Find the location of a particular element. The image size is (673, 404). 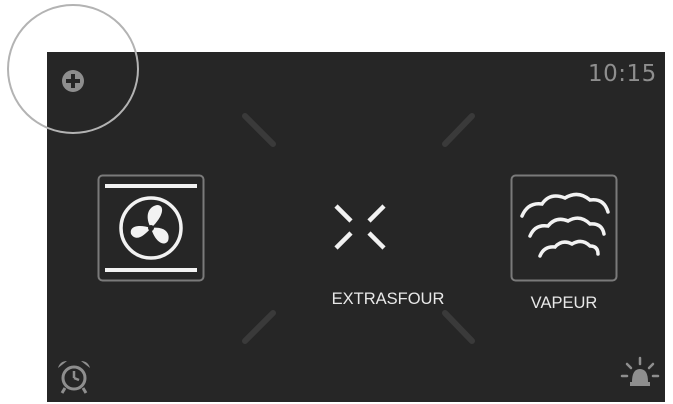

mode-label-extrasfour: EXTRASFOUR is located at coordinates (388, 299).